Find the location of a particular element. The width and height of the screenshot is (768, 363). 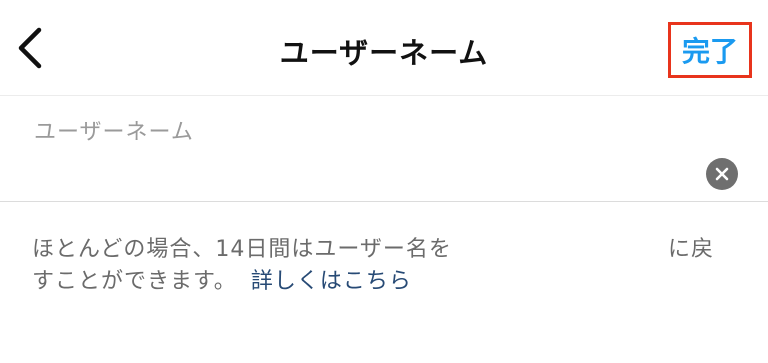

username-input is located at coordinates (364, 174).